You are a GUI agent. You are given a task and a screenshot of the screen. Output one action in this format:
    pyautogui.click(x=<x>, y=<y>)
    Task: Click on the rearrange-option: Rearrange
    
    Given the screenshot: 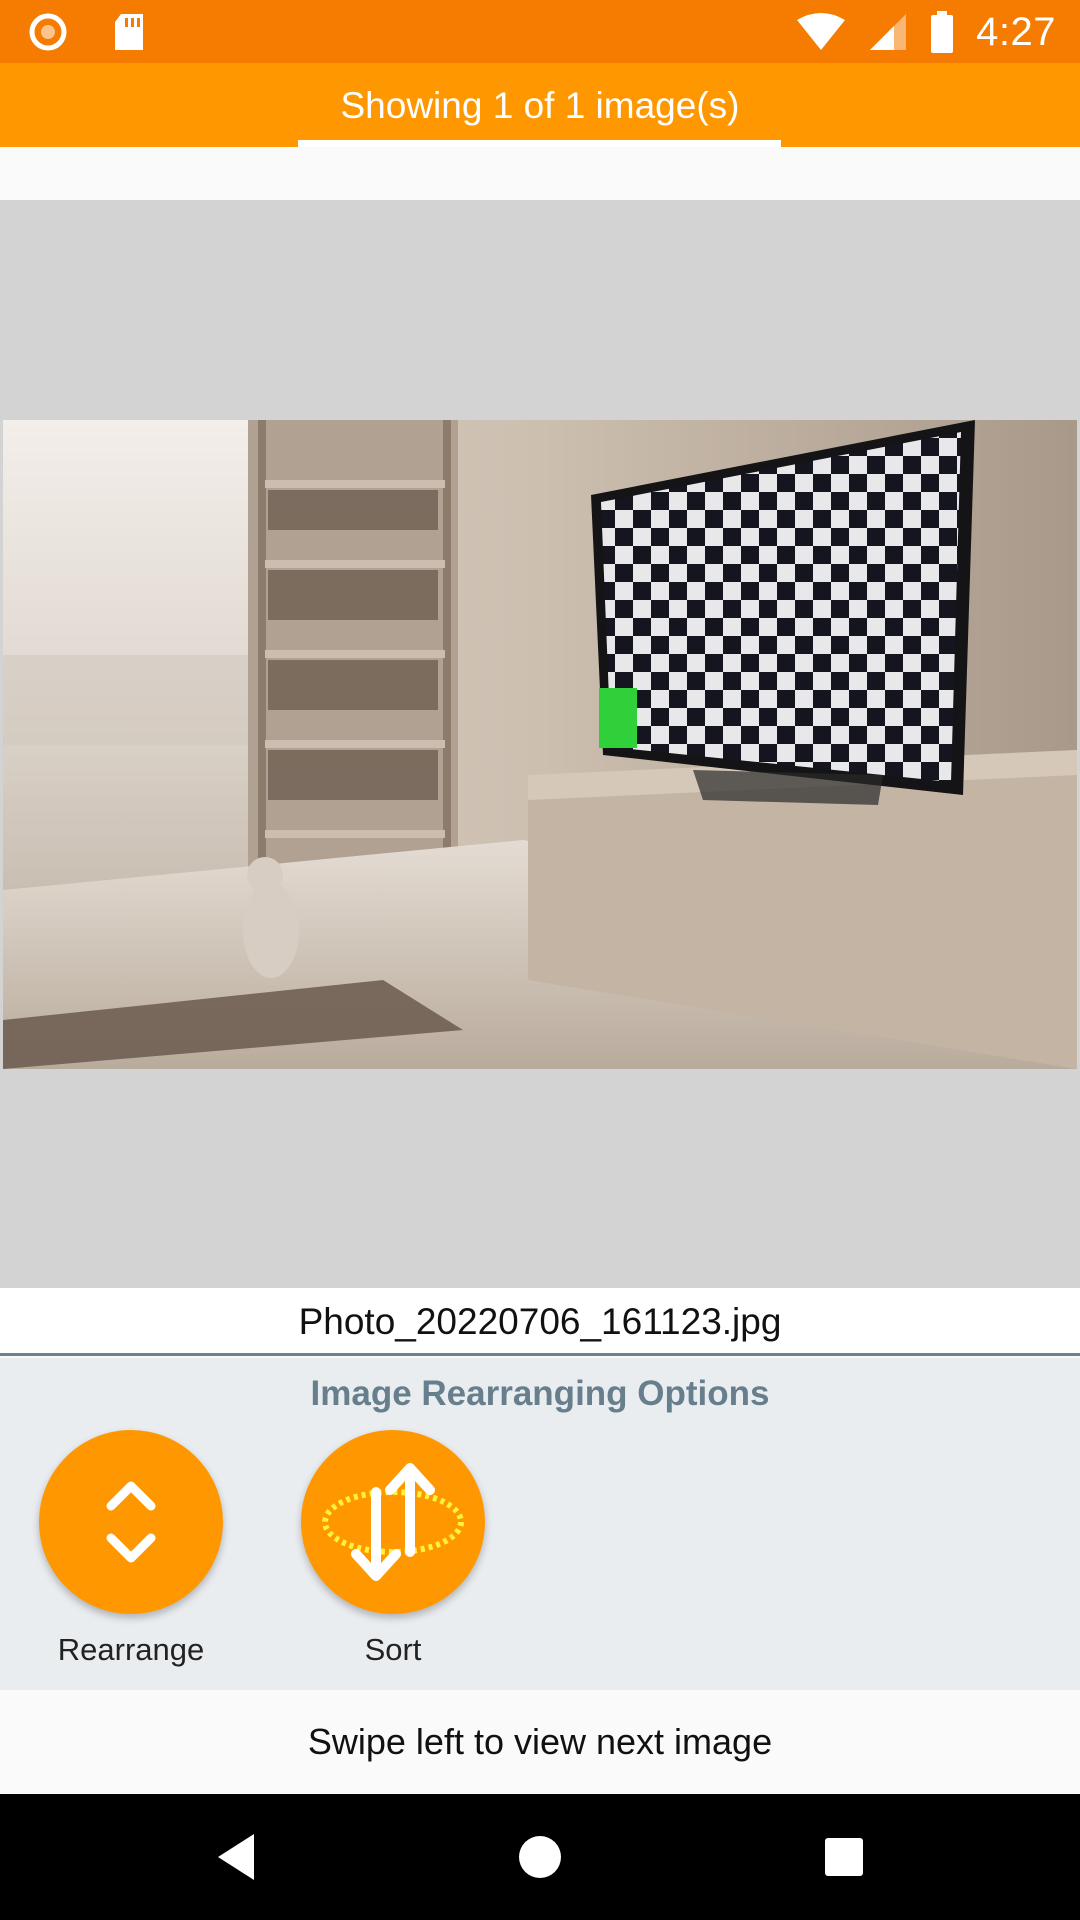 What is the action you would take?
    pyautogui.click(x=131, y=1549)
    